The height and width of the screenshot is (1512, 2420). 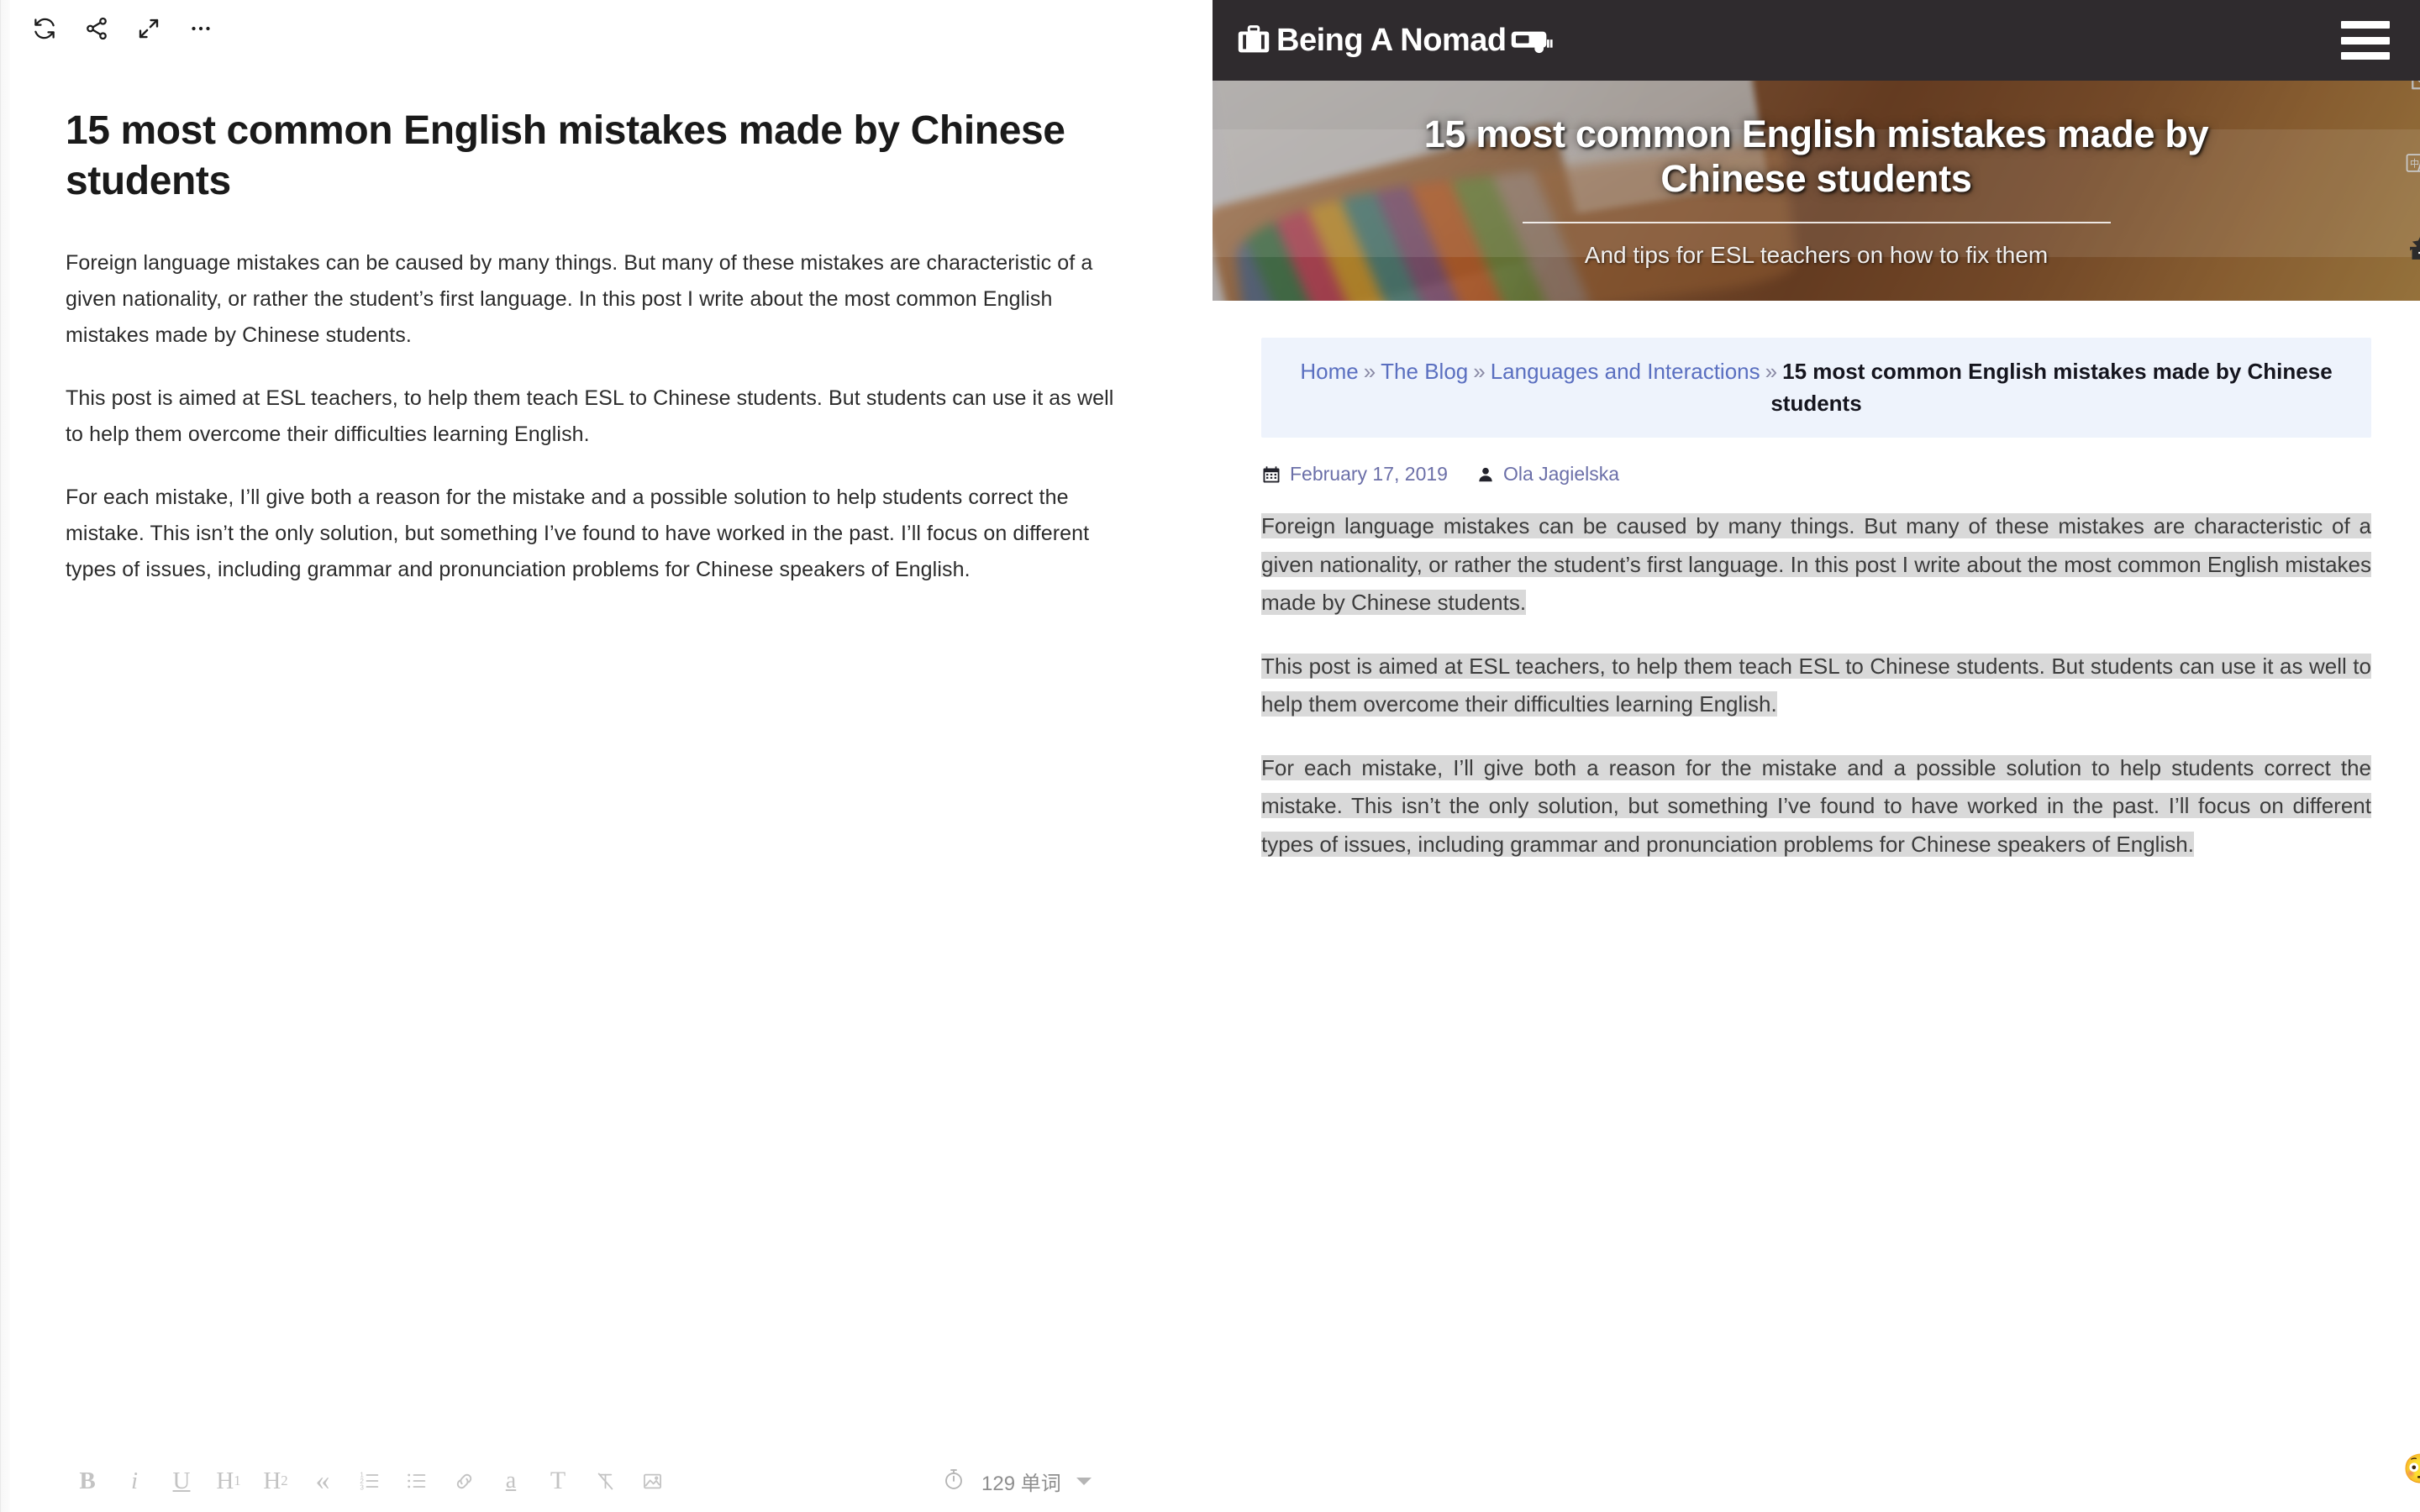 What do you see at coordinates (1561, 474) in the screenshot?
I see `post-author: Ola Jagielska` at bounding box center [1561, 474].